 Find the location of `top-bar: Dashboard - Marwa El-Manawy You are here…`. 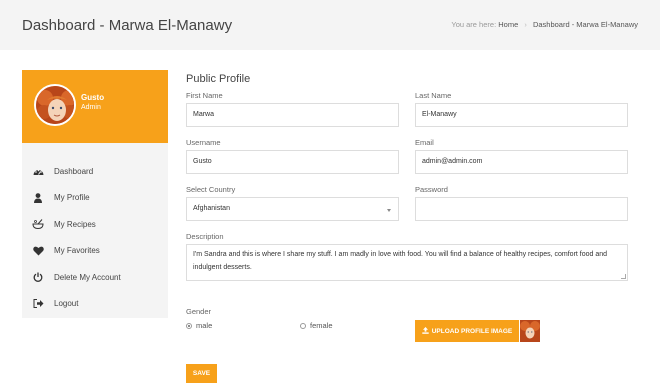

top-bar: Dashboard - Marwa El-Manawy You are here… is located at coordinates (330, 25).